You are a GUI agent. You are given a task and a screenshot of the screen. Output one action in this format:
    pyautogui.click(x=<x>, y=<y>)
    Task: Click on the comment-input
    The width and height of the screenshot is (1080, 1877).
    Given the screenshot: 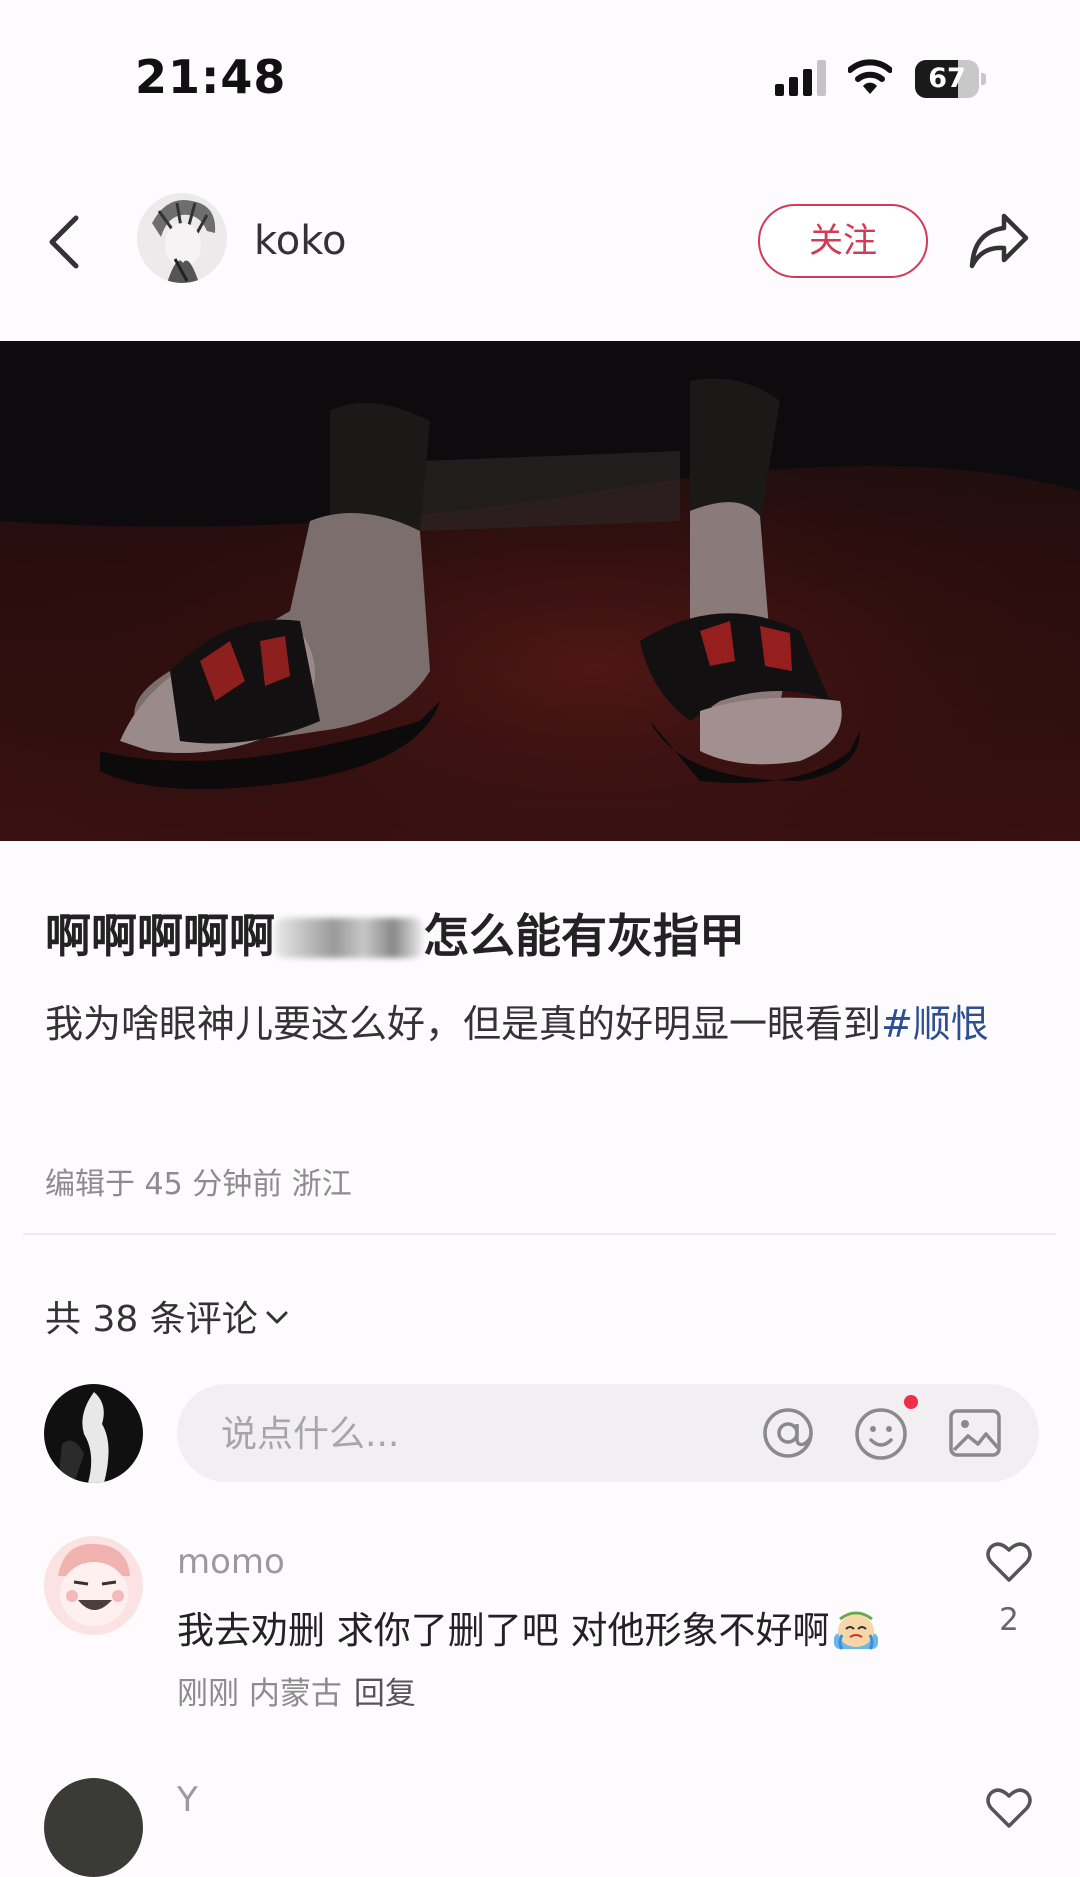 What is the action you would take?
    pyautogui.click(x=461, y=1434)
    